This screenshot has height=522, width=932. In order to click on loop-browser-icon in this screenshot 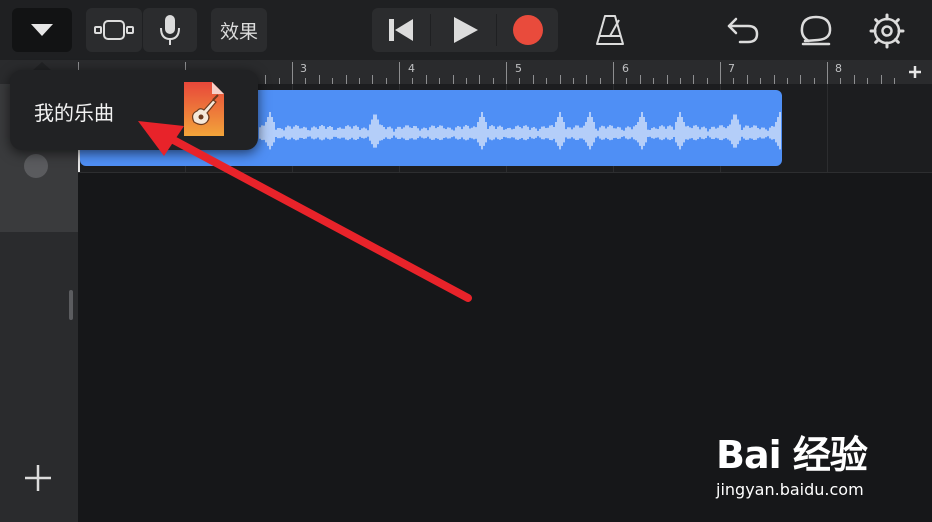, I will do `click(816, 30)`.